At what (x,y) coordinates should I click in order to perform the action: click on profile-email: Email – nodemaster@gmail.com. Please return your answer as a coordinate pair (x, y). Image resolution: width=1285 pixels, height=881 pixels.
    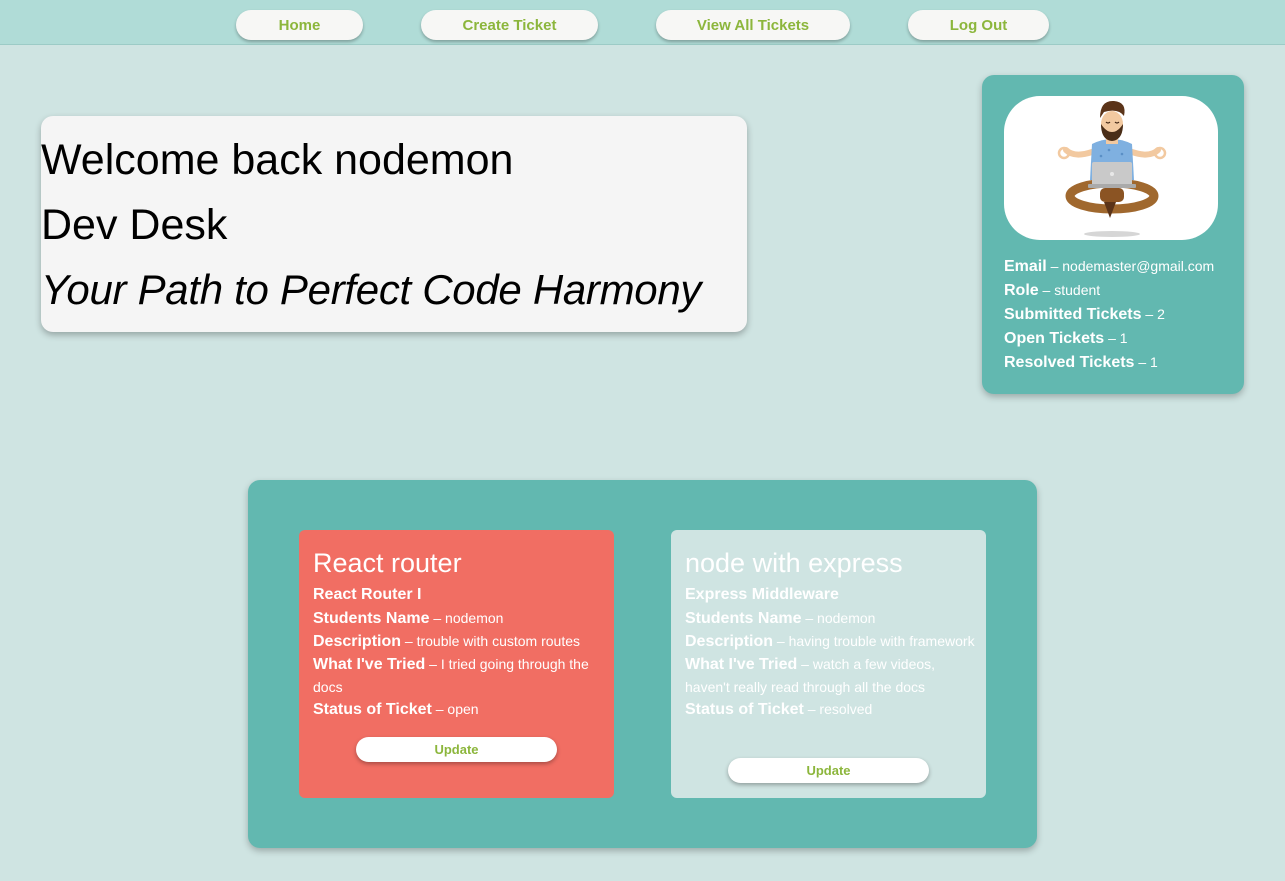
    Looking at the image, I should click on (1124, 267).